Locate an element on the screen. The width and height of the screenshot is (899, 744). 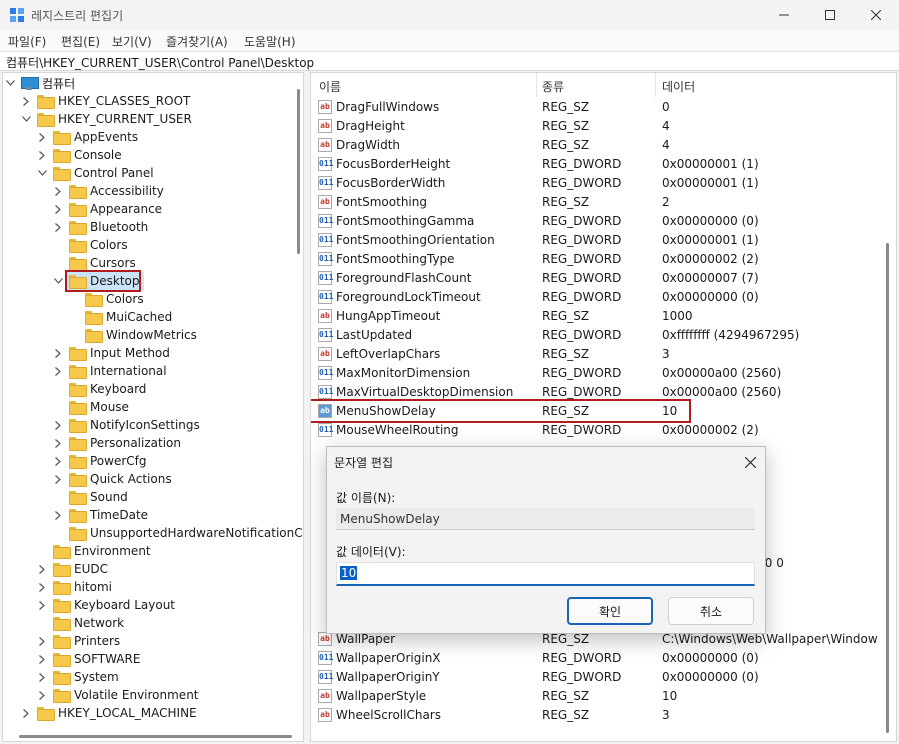
tree-item: Personalization is located at coordinates (120, 443).